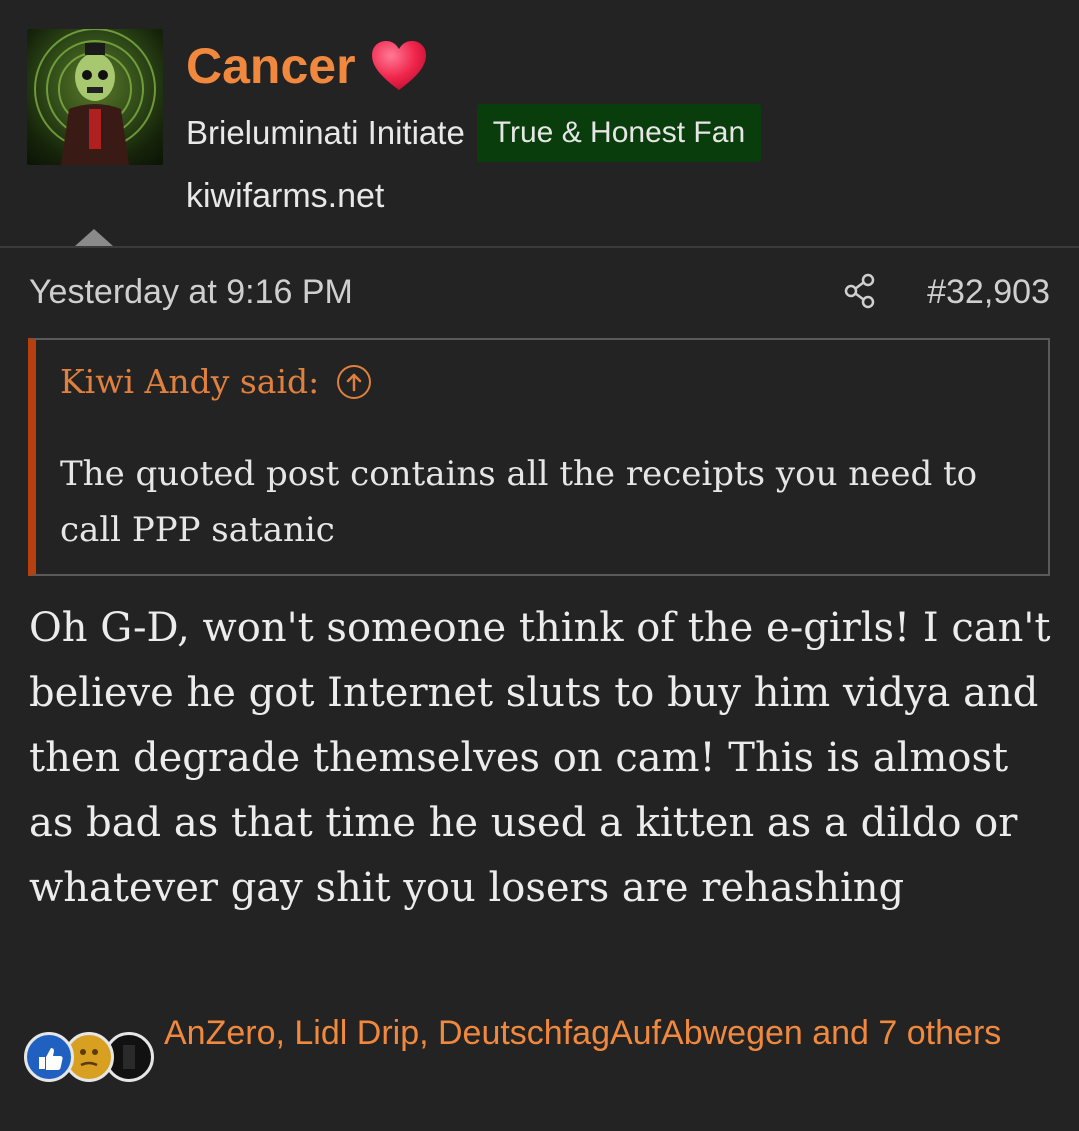  I want to click on quote-author: Kiwi Andy said:, so click(189, 381).